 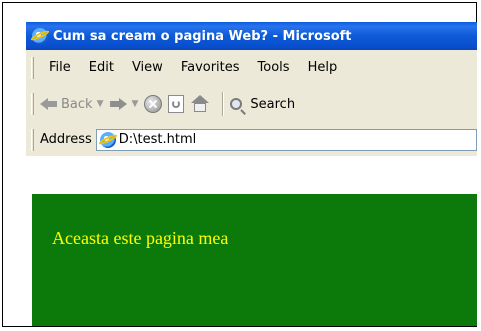 What do you see at coordinates (210, 67) in the screenshot?
I see `menu-favorites: Favorites` at bounding box center [210, 67].